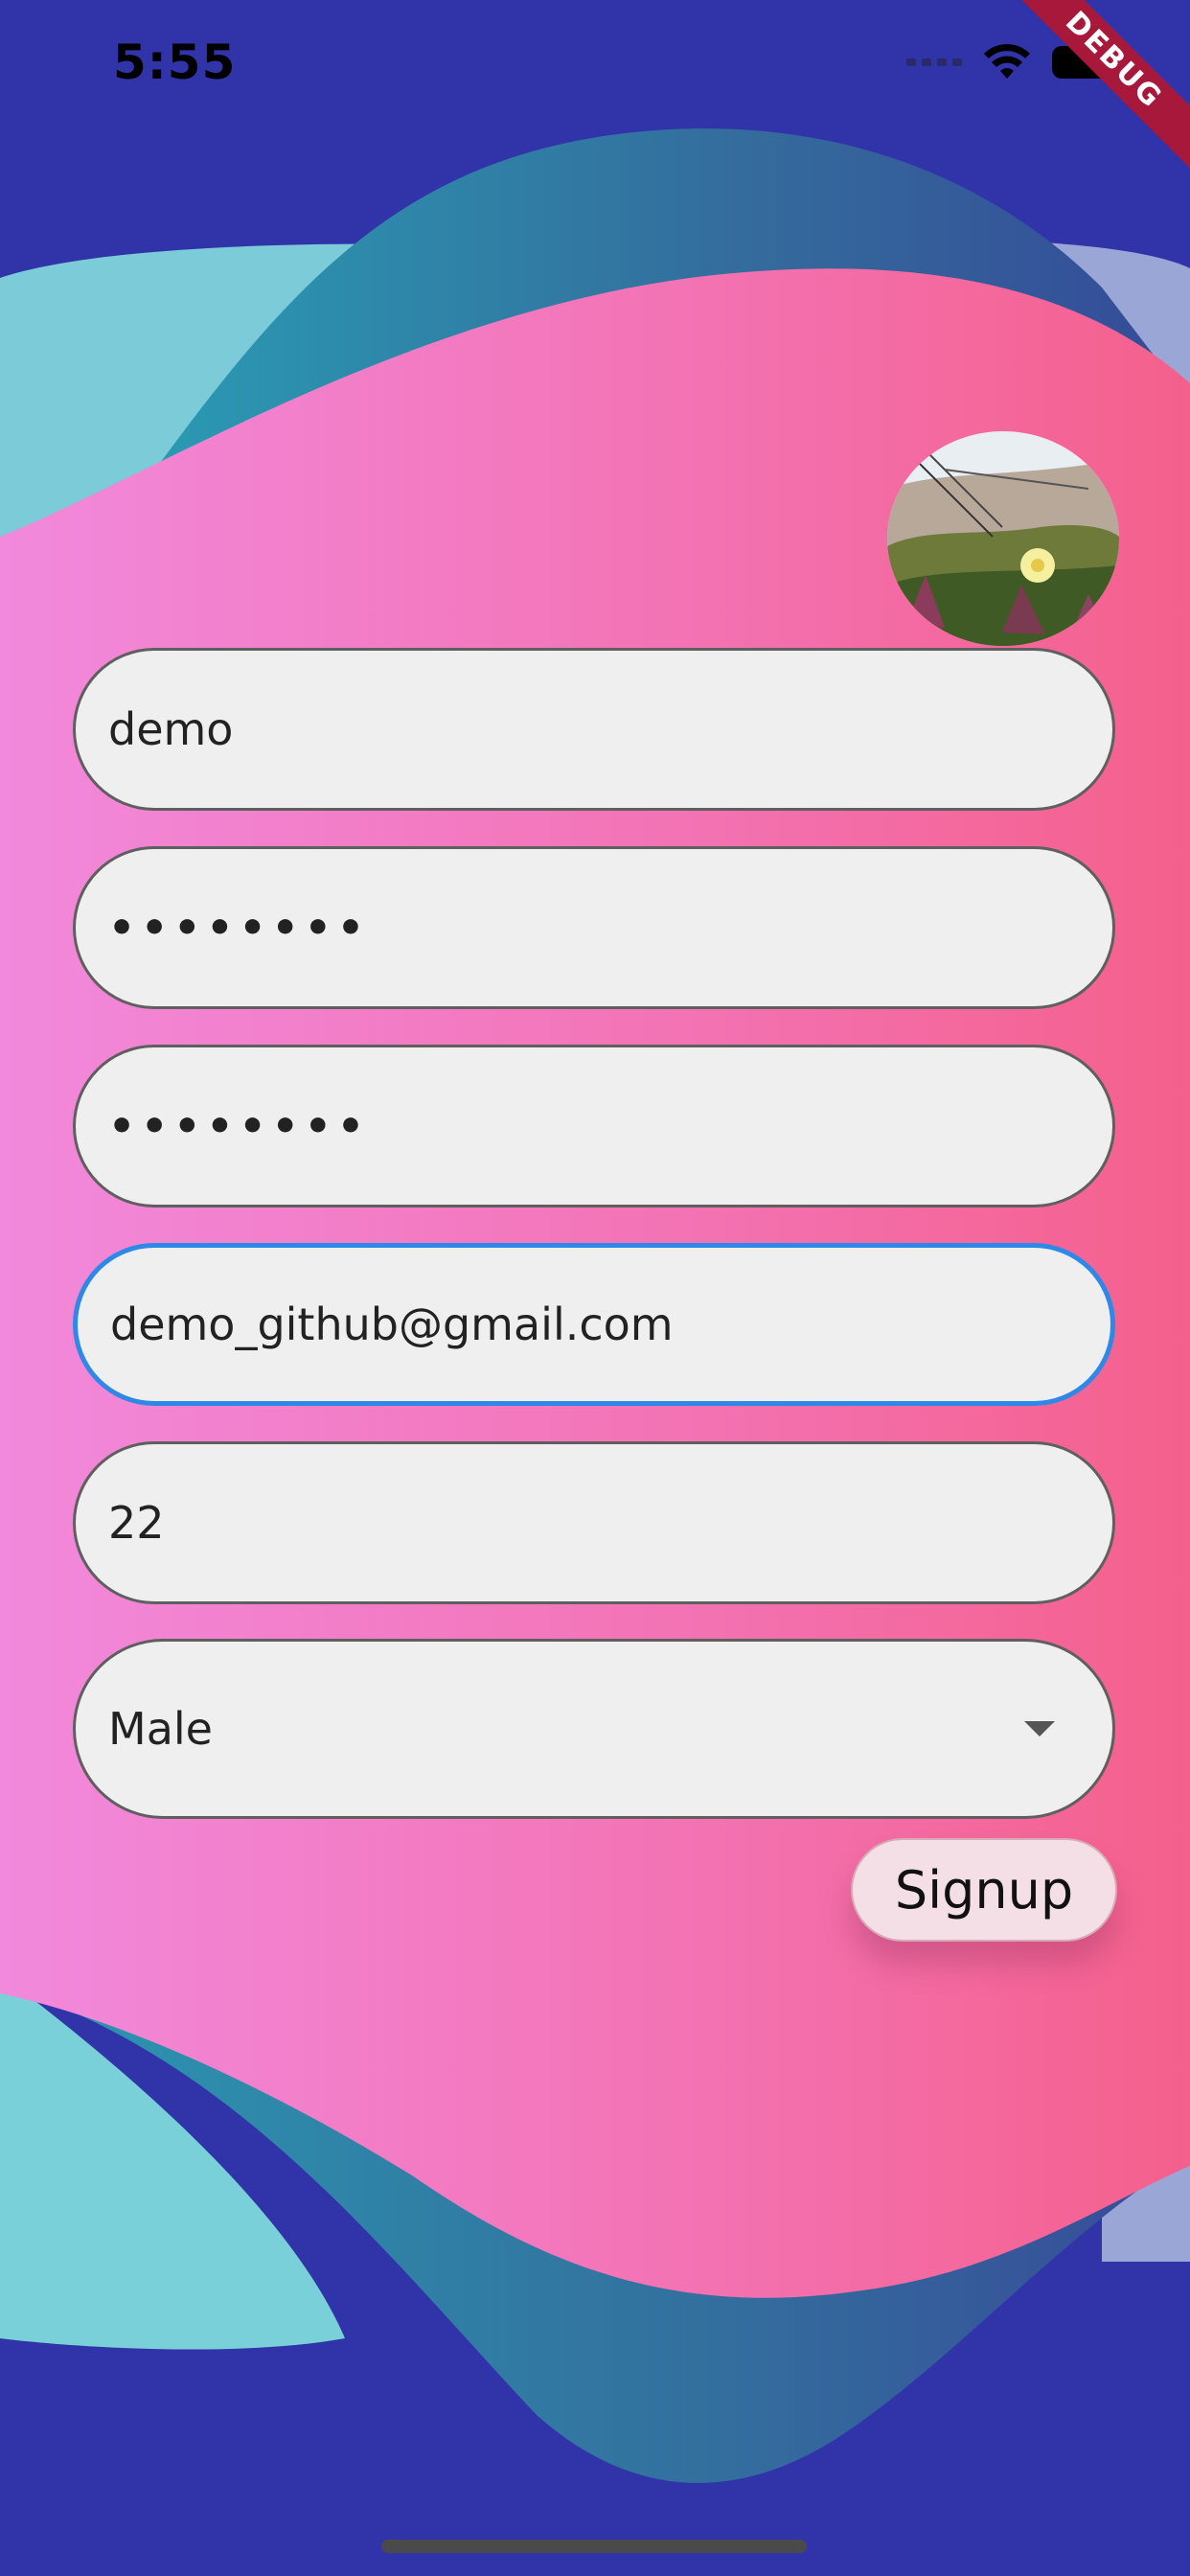  Describe the element at coordinates (934, 62) in the screenshot. I see `cellular-signal-icon` at that location.